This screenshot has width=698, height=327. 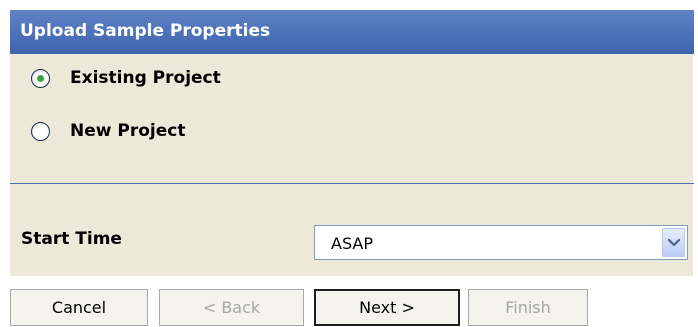 I want to click on dialog-title: Upload Sample Properties, so click(x=145, y=31).